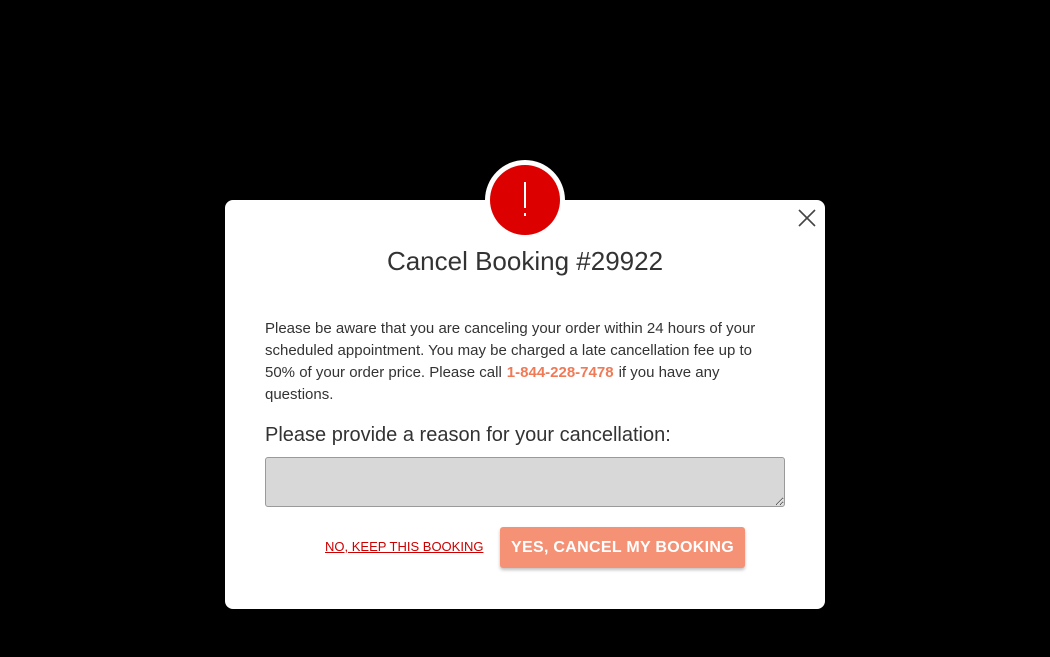 This screenshot has width=1050, height=657. What do you see at coordinates (404, 546) in the screenshot?
I see `keep-booking-button: NO, KEEP THIS BOOKING` at bounding box center [404, 546].